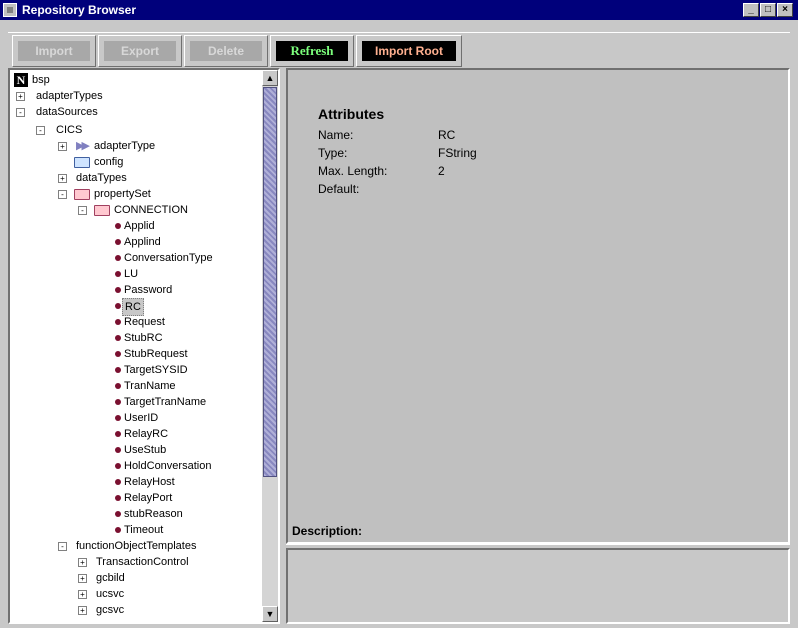 Image resolution: width=798 pixels, height=628 pixels. What do you see at coordinates (135, 307) in the screenshot?
I see `tree-leaf-property-selected: RC` at bounding box center [135, 307].